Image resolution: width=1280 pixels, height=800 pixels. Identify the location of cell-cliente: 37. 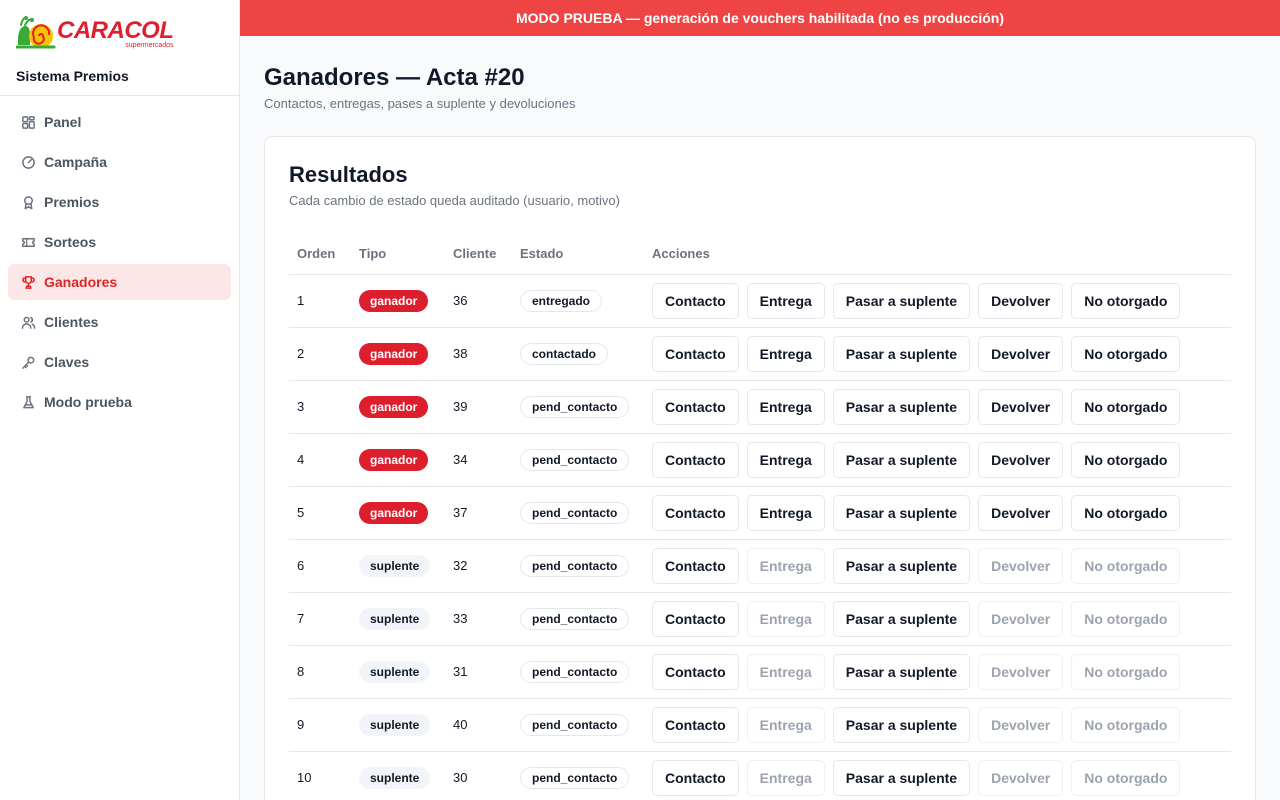
(478, 513).